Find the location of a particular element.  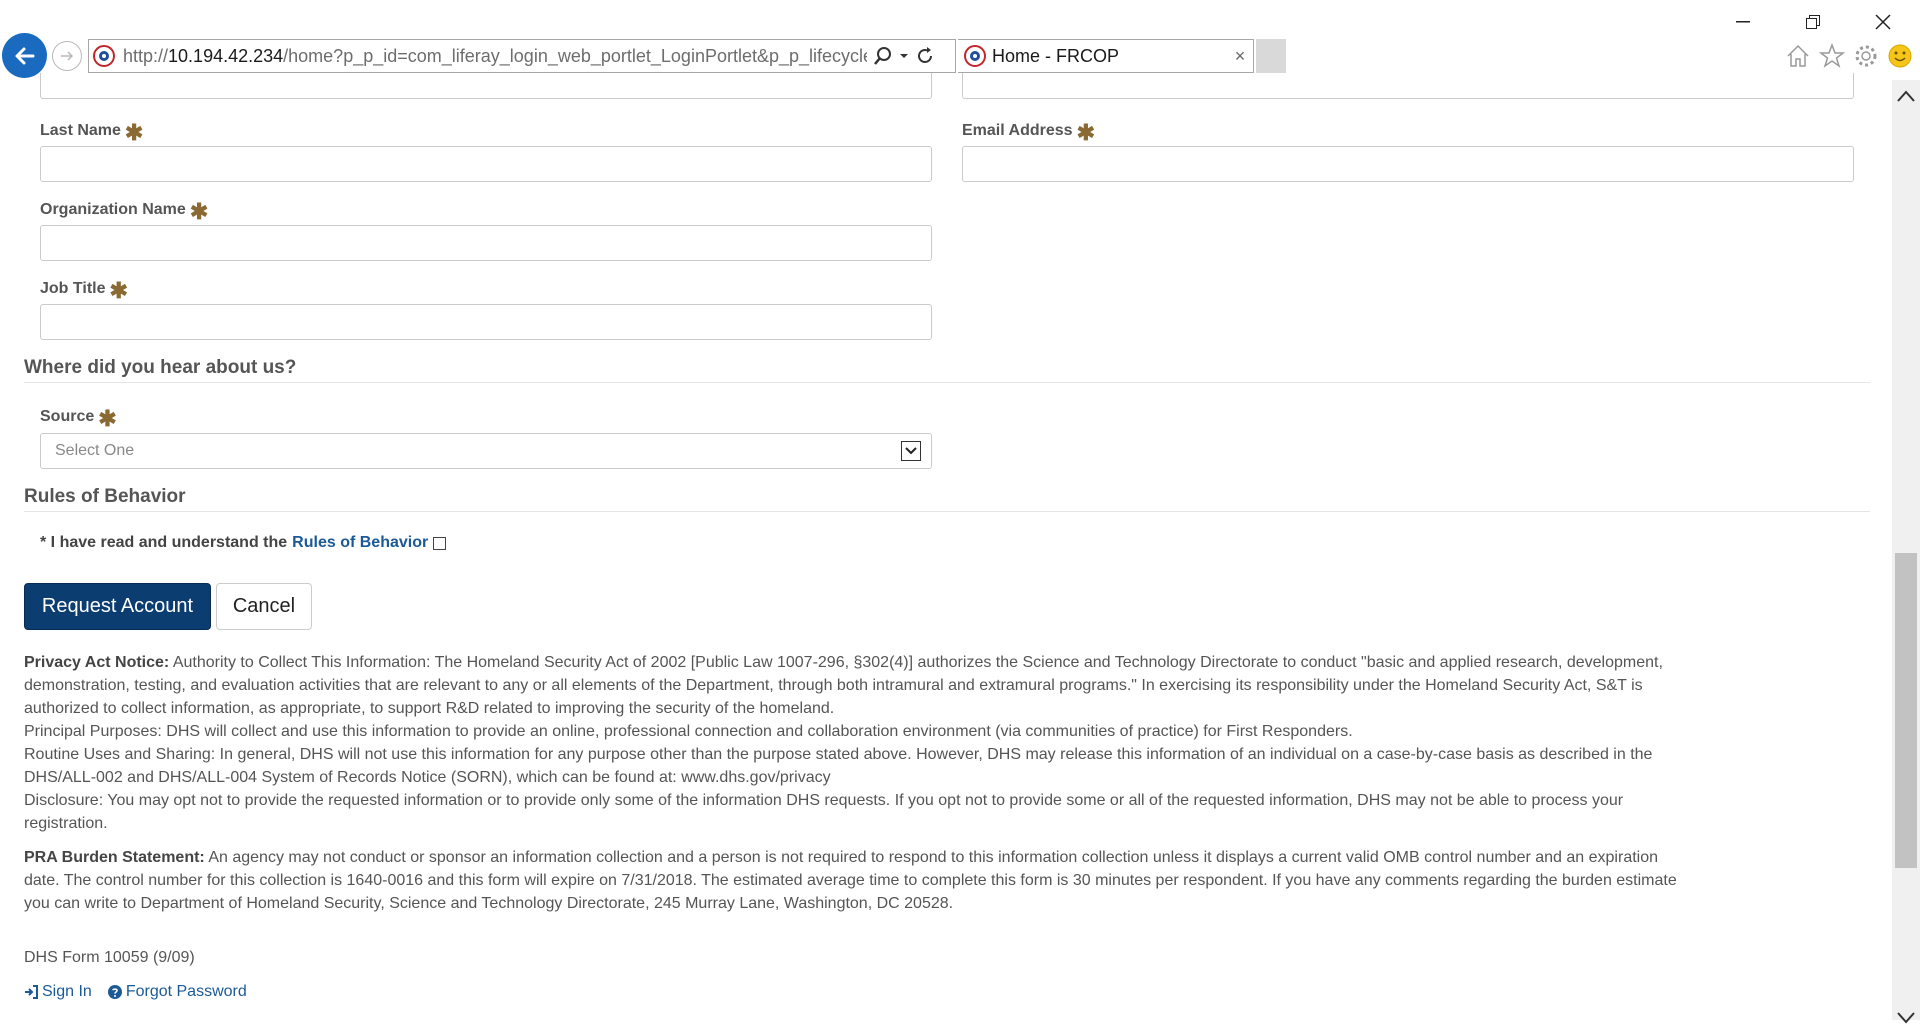

close-icon is located at coordinates (1883, 22).